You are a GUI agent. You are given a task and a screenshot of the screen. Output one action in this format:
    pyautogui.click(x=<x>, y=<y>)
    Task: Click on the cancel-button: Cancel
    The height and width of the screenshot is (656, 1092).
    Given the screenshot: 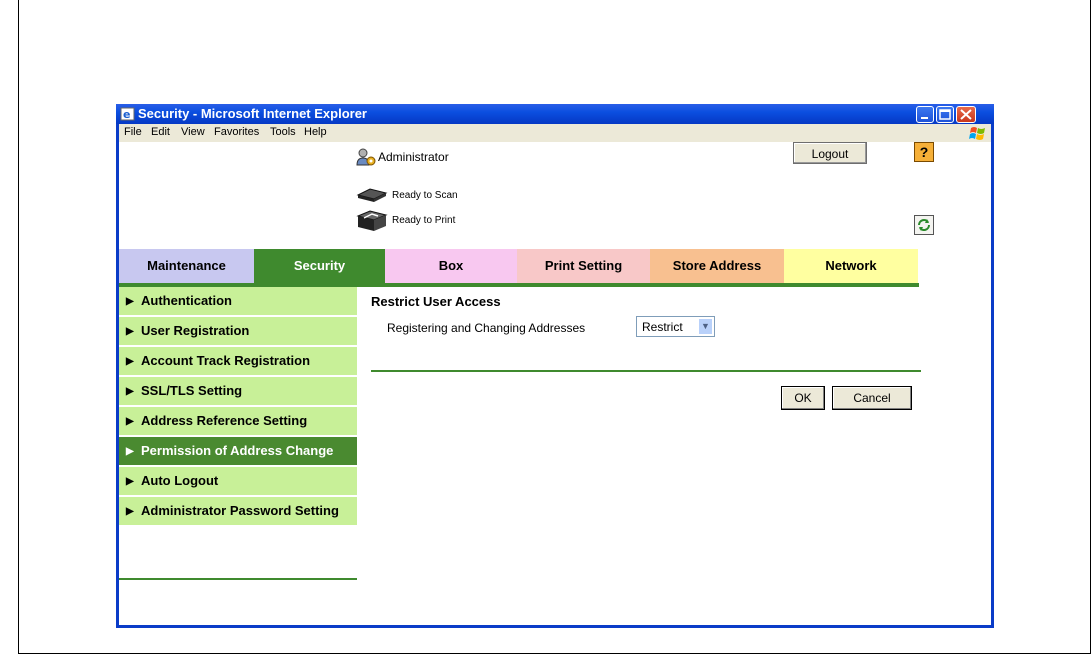 What is the action you would take?
    pyautogui.click(x=872, y=398)
    